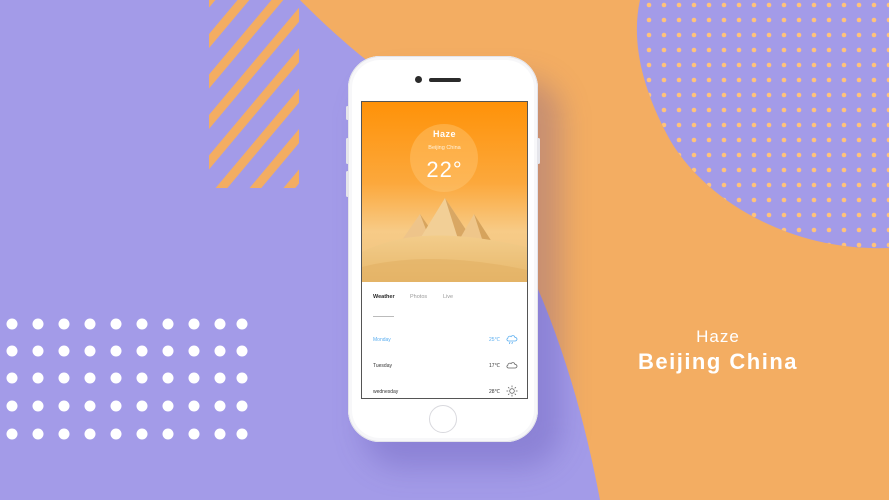 The image size is (889, 500). I want to click on forecast-day: wednesday, so click(386, 392).